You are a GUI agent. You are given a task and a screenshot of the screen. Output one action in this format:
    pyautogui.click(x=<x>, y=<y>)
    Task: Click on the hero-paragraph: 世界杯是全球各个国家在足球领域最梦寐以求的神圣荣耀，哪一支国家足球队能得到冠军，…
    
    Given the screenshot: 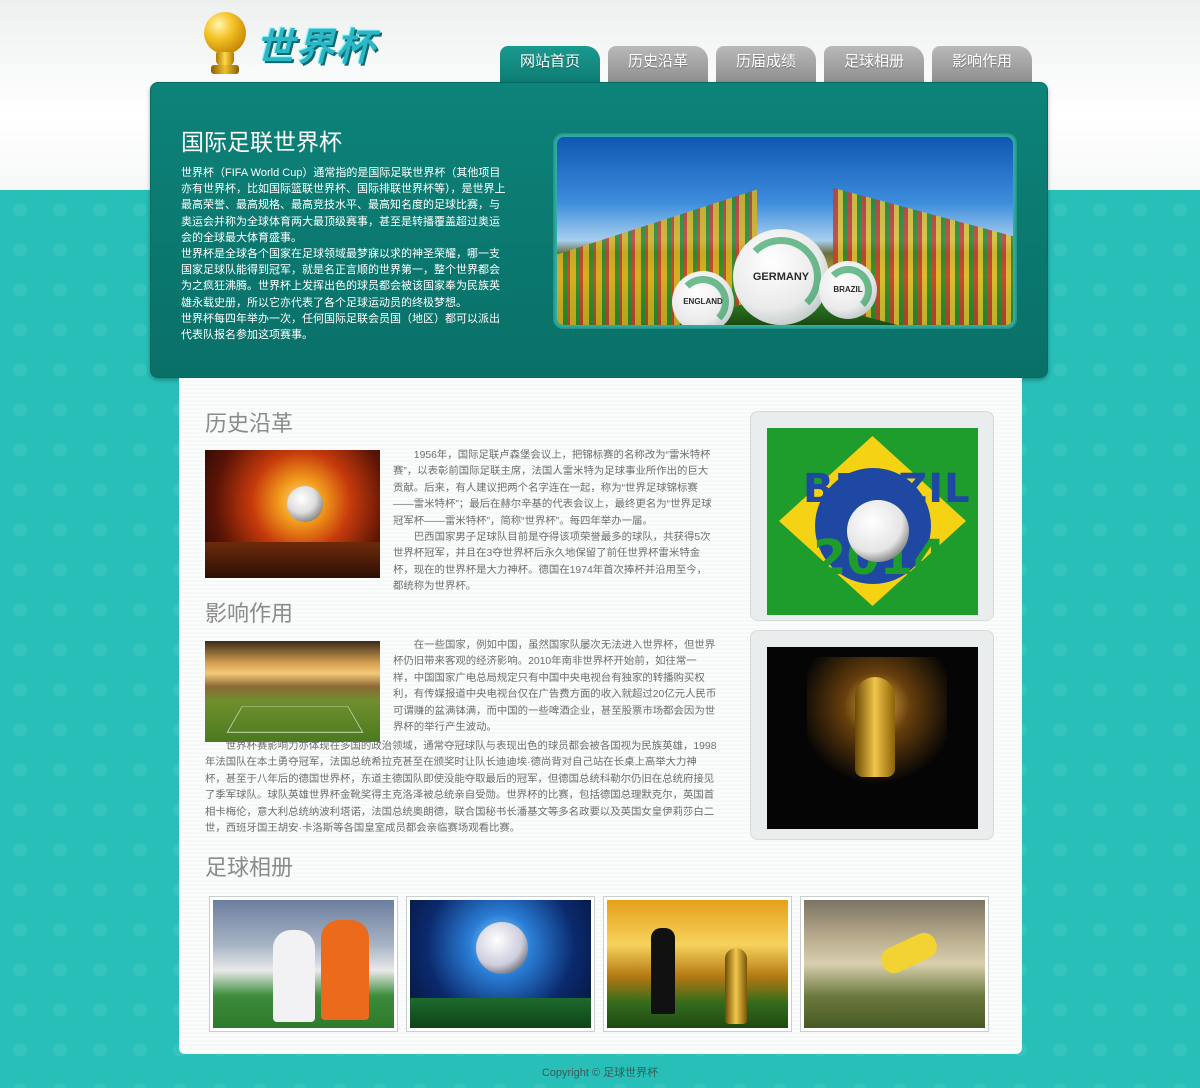 What is the action you would take?
    pyautogui.click(x=340, y=278)
    